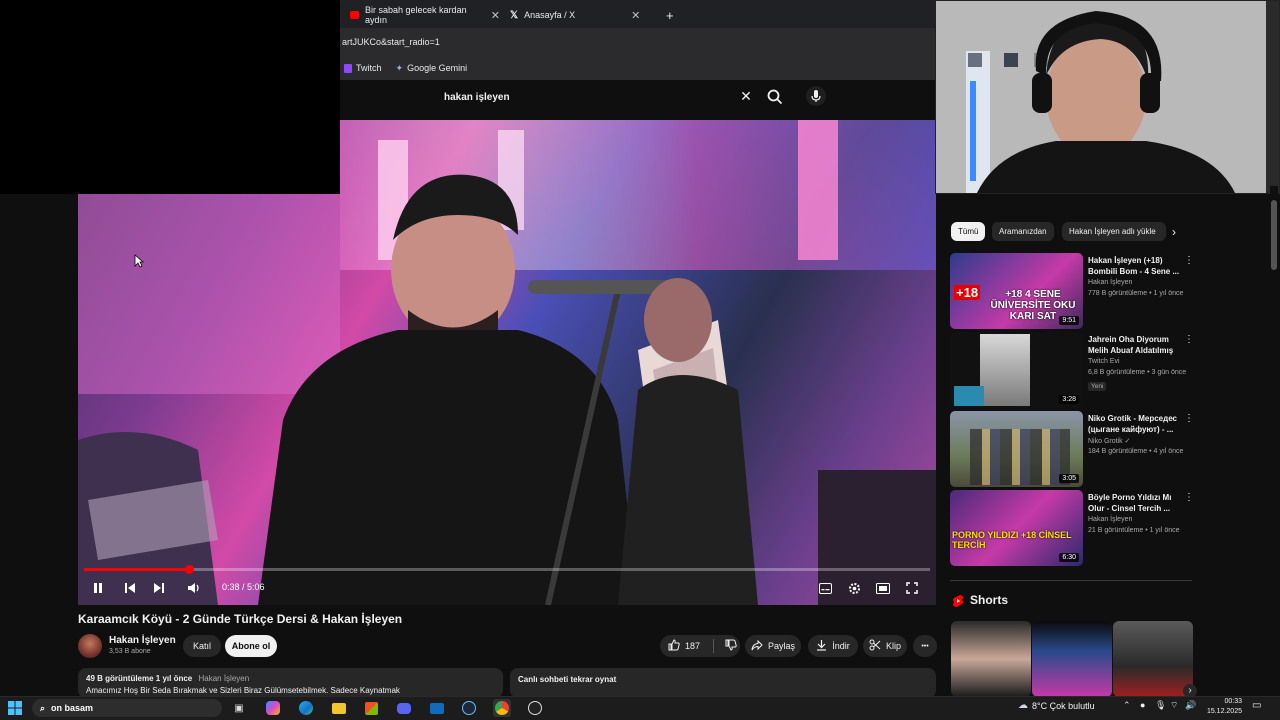 The height and width of the screenshot is (720, 1280). What do you see at coordinates (773, 646) in the screenshot?
I see `share-button: Paylaş` at bounding box center [773, 646].